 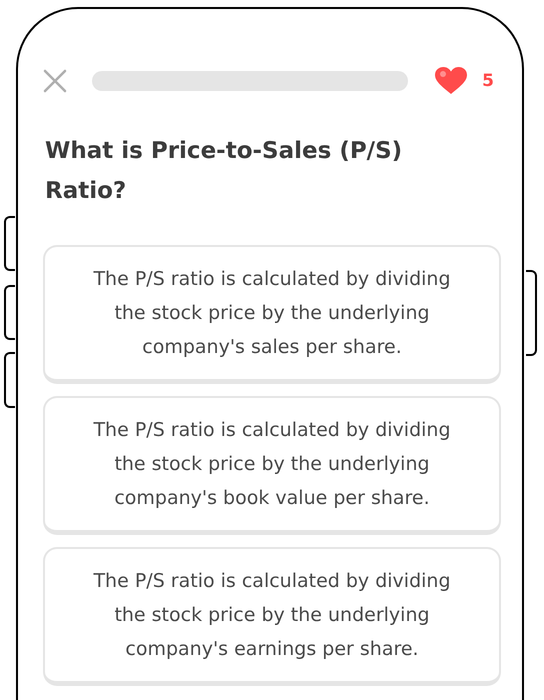 What do you see at coordinates (55, 81) in the screenshot?
I see `close-icon` at bounding box center [55, 81].